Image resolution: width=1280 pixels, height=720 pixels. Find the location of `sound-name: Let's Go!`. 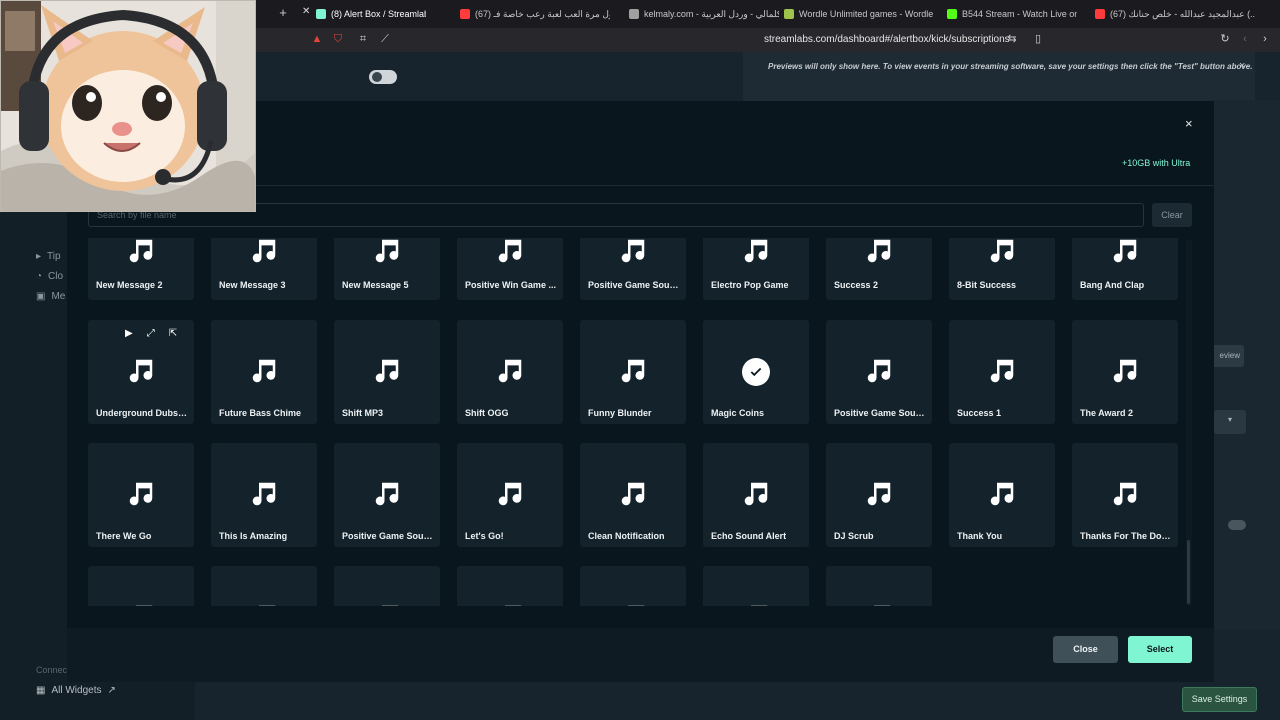

sound-name: Let's Go! is located at coordinates (484, 536).